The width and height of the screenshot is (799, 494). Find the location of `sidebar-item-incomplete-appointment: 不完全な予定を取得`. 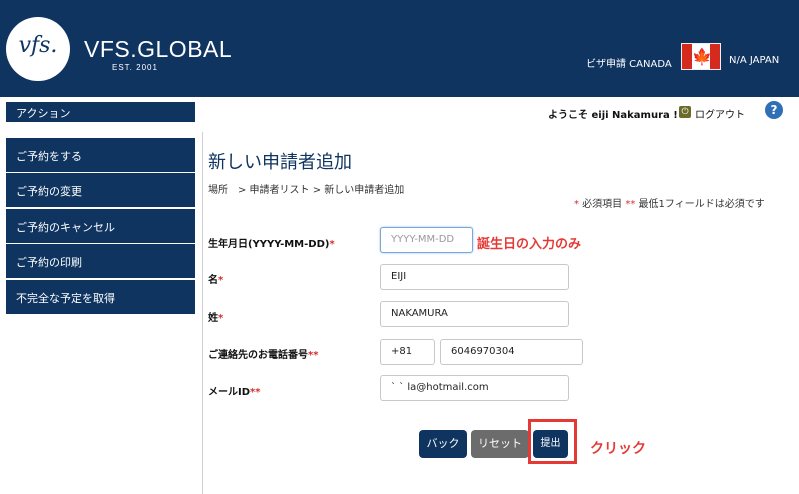

sidebar-item-incomplete-appointment: 不完全な予定を取得 is located at coordinates (100, 297).